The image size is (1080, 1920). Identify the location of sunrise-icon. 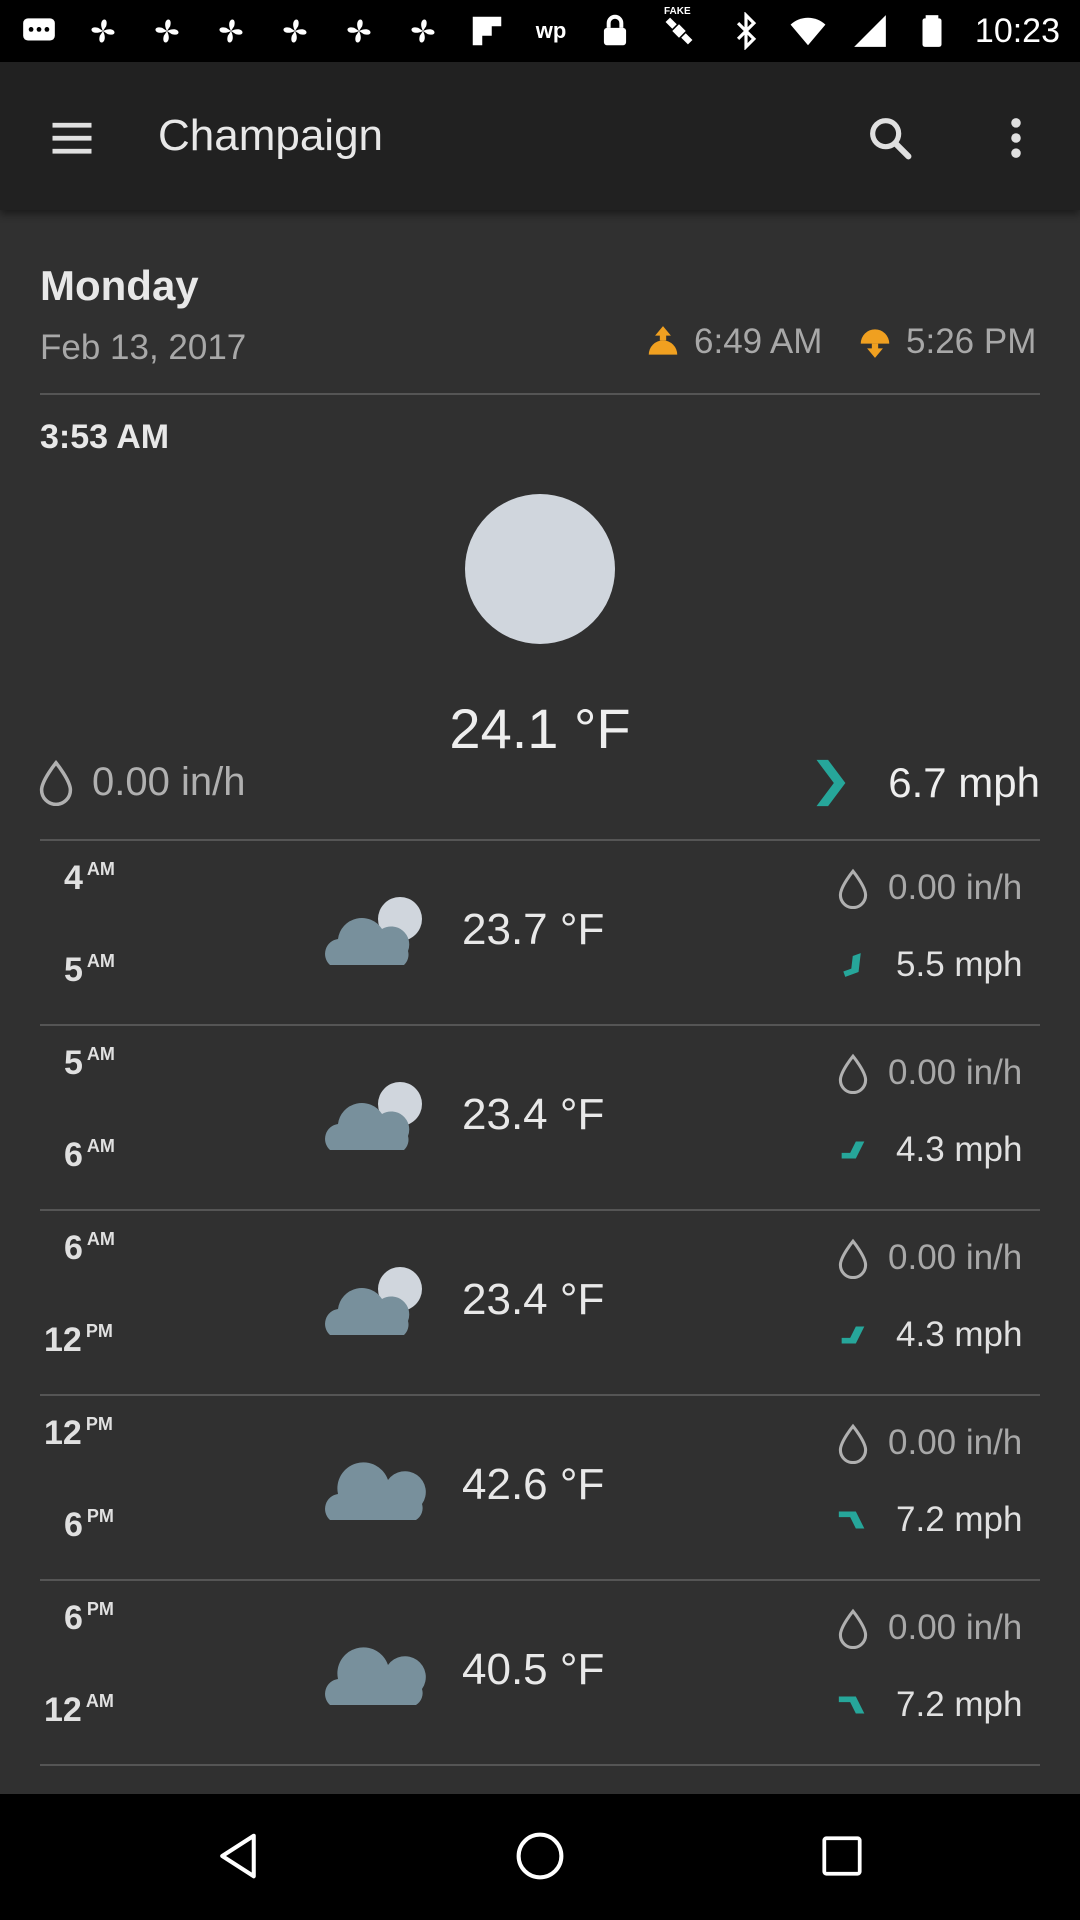
(663, 340).